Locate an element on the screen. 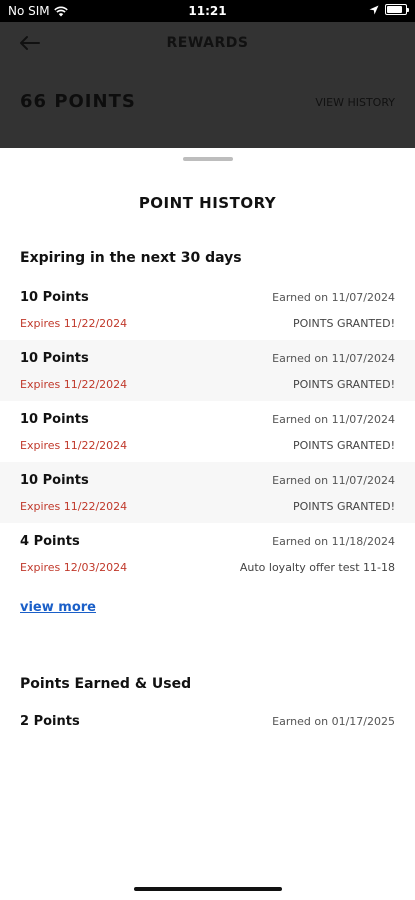  expiry-date: Expires 12/03/2024 is located at coordinates (74, 567).